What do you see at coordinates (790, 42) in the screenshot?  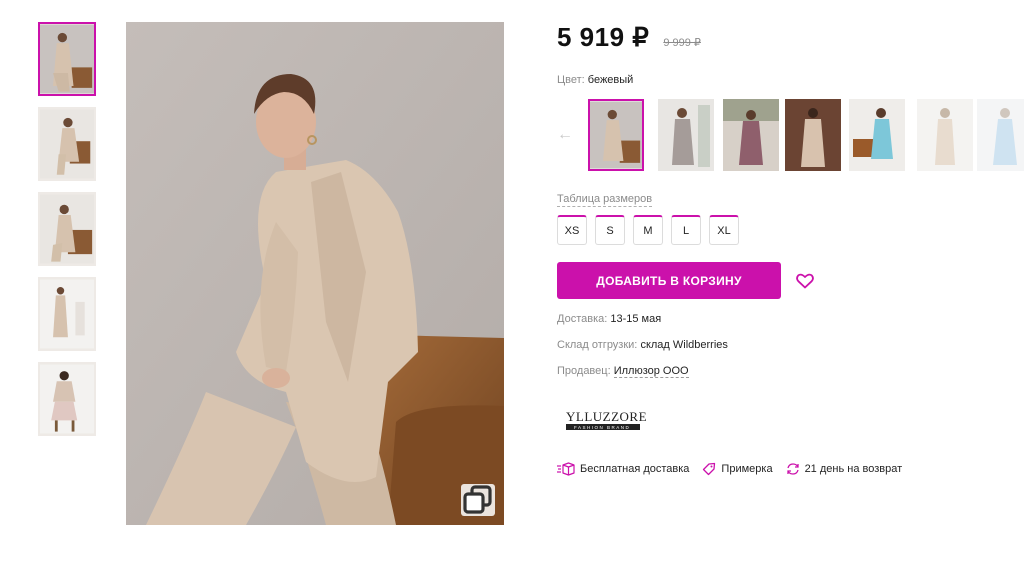 I see `price-row: 5 919 ₽ 9 999 ₽` at bounding box center [790, 42].